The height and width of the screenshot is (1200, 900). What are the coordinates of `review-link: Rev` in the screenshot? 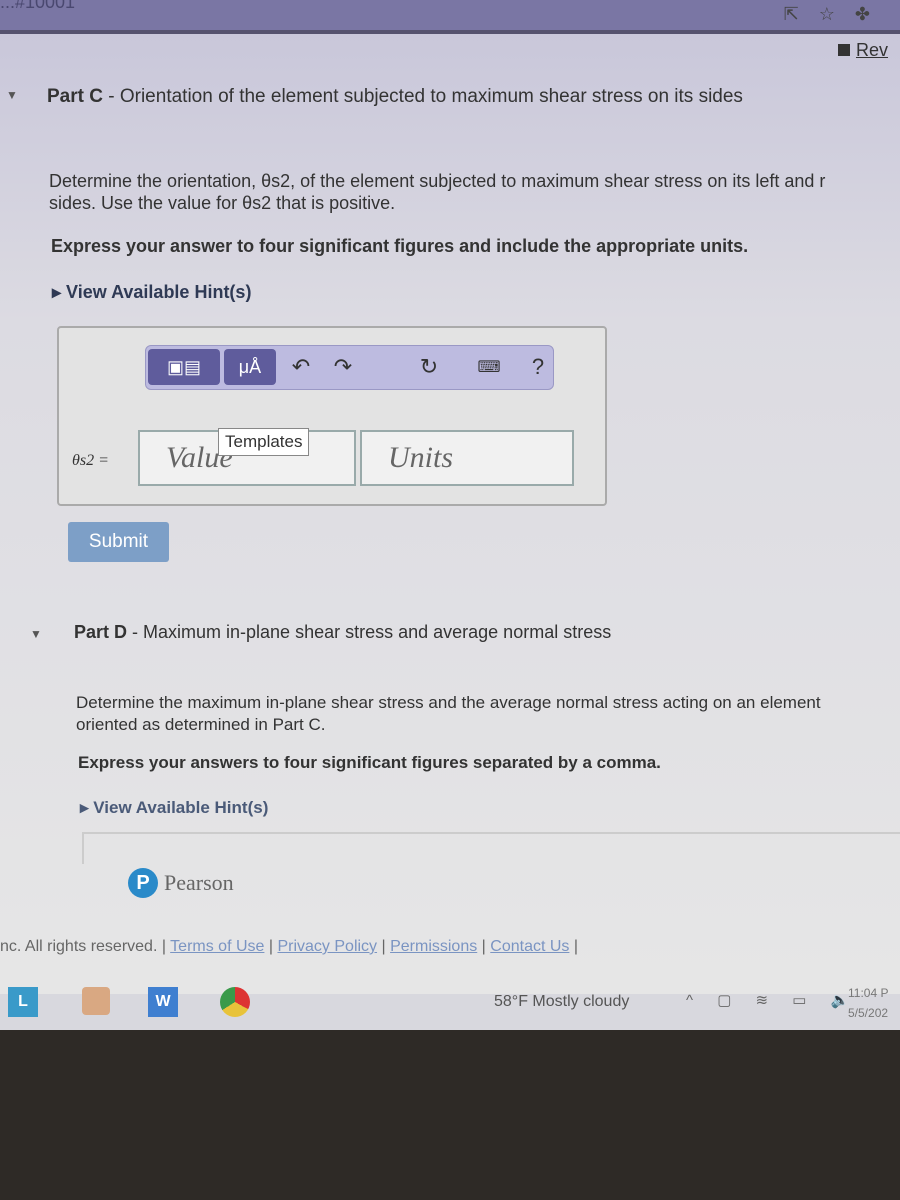 It's located at (863, 50).